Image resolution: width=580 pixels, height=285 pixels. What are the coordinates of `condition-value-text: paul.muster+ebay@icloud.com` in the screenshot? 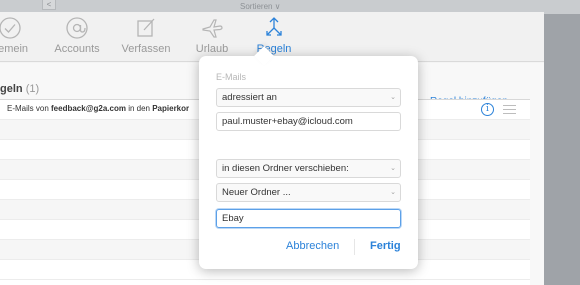 It's located at (287, 121).